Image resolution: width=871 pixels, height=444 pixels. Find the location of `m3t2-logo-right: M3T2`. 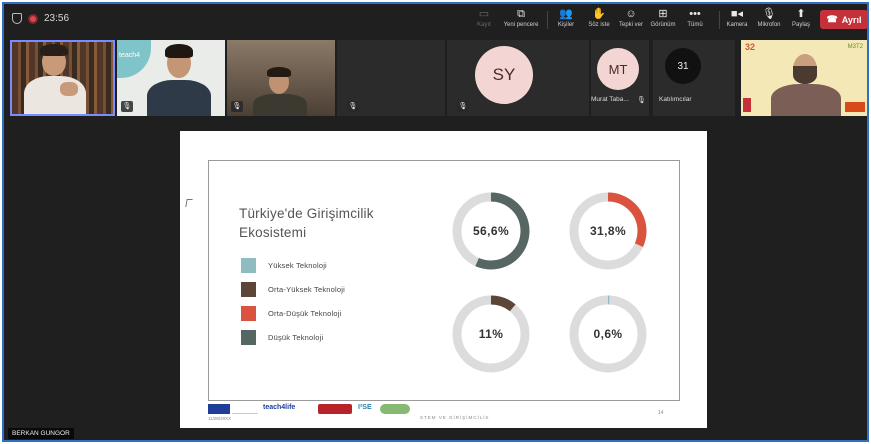

m3t2-logo-right: M3T2 is located at coordinates (855, 47).